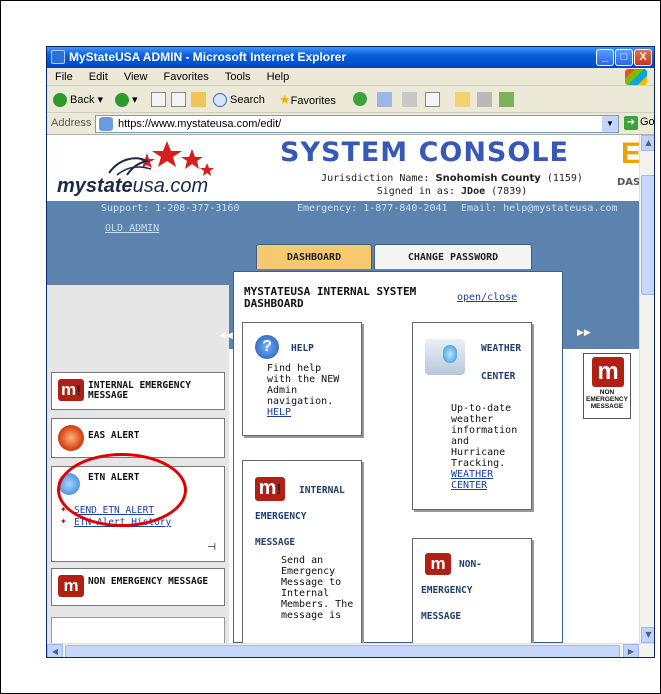  I want to click on tab-change-password: CHANGE PASSWORD, so click(453, 256).